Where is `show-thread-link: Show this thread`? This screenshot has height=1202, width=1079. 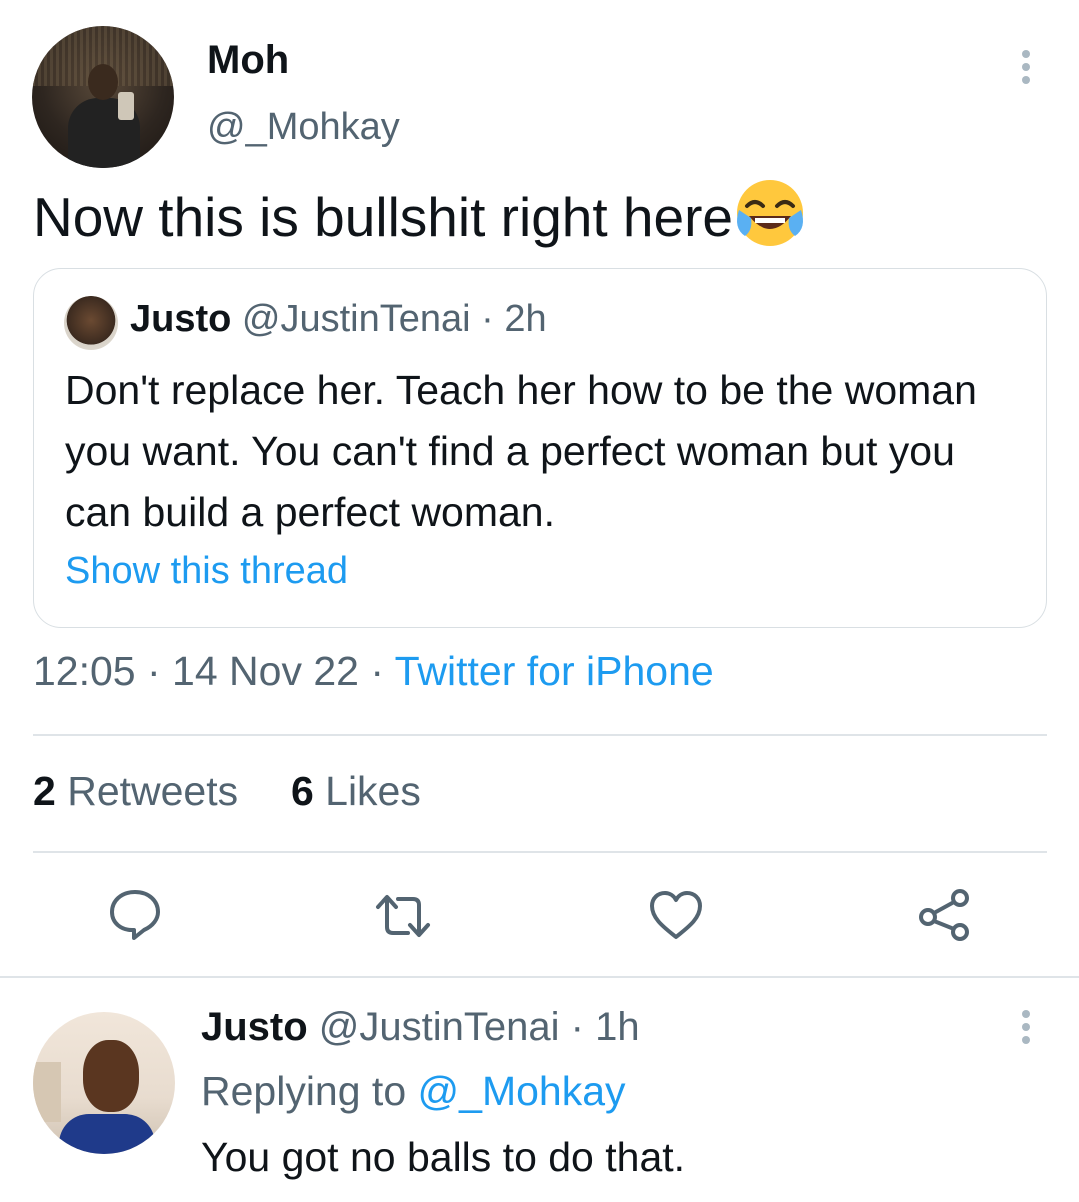 show-thread-link: Show this thread is located at coordinates (206, 571).